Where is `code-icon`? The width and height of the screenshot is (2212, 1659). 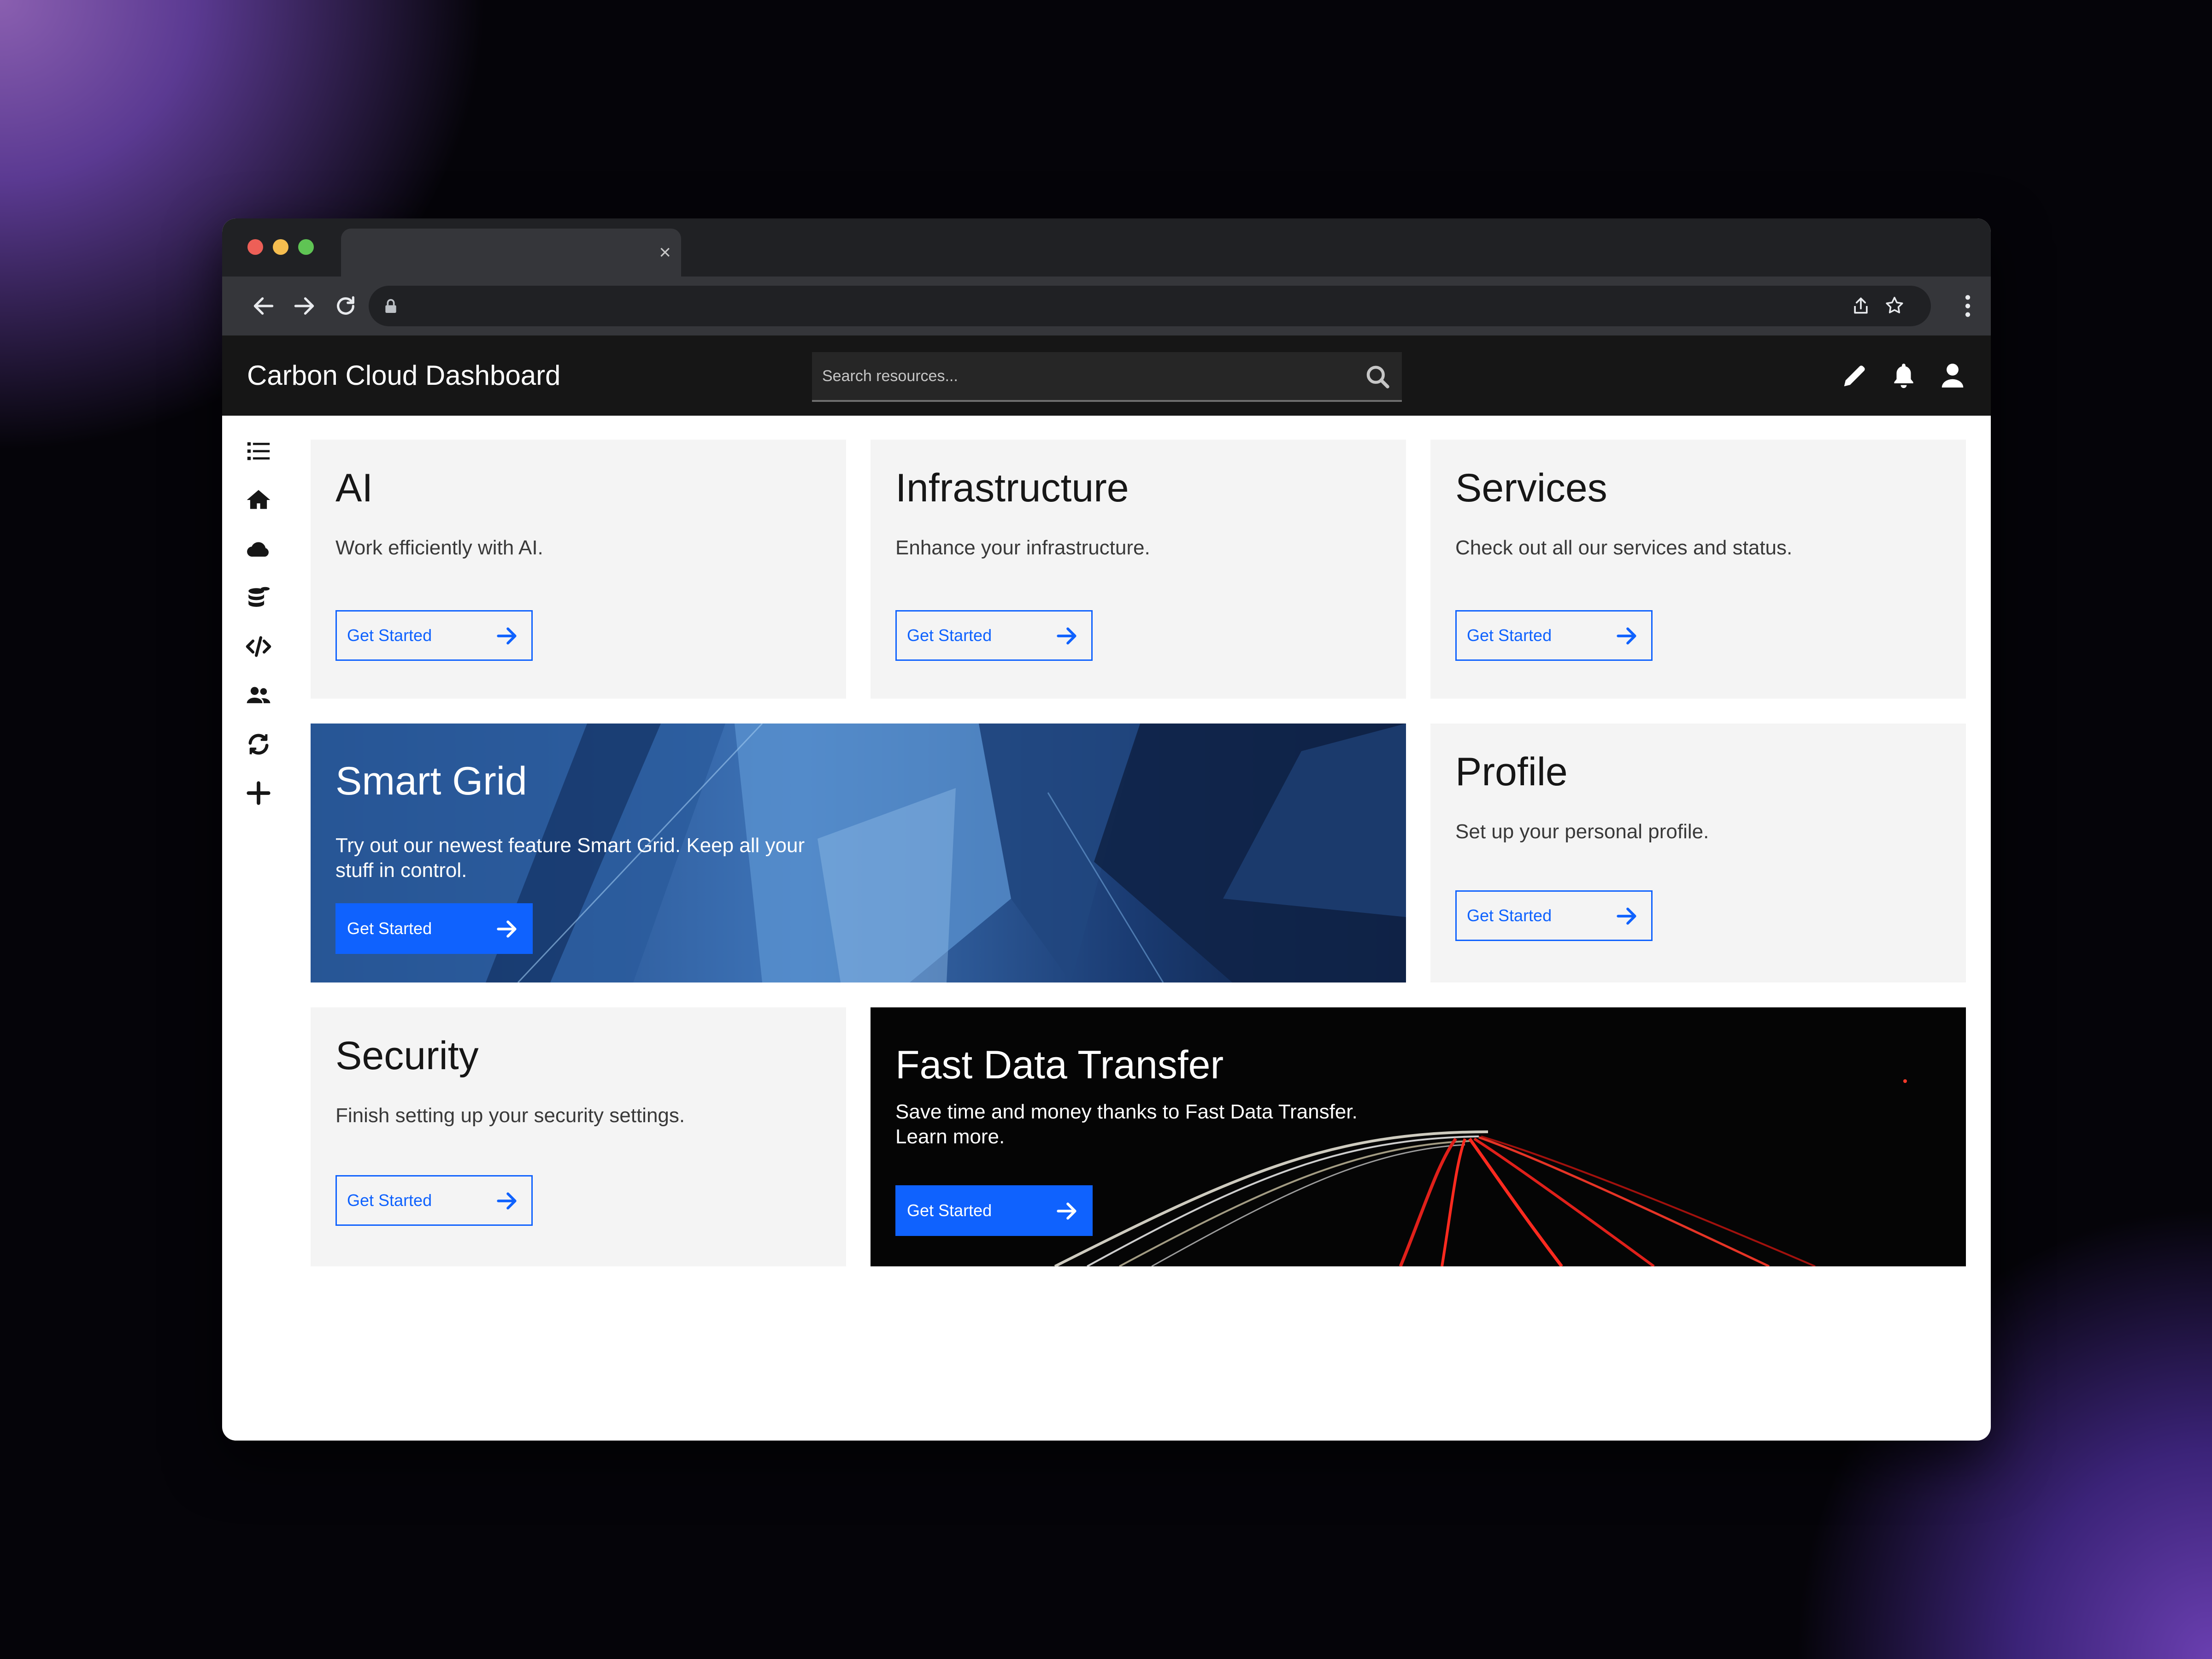 code-icon is located at coordinates (258, 646).